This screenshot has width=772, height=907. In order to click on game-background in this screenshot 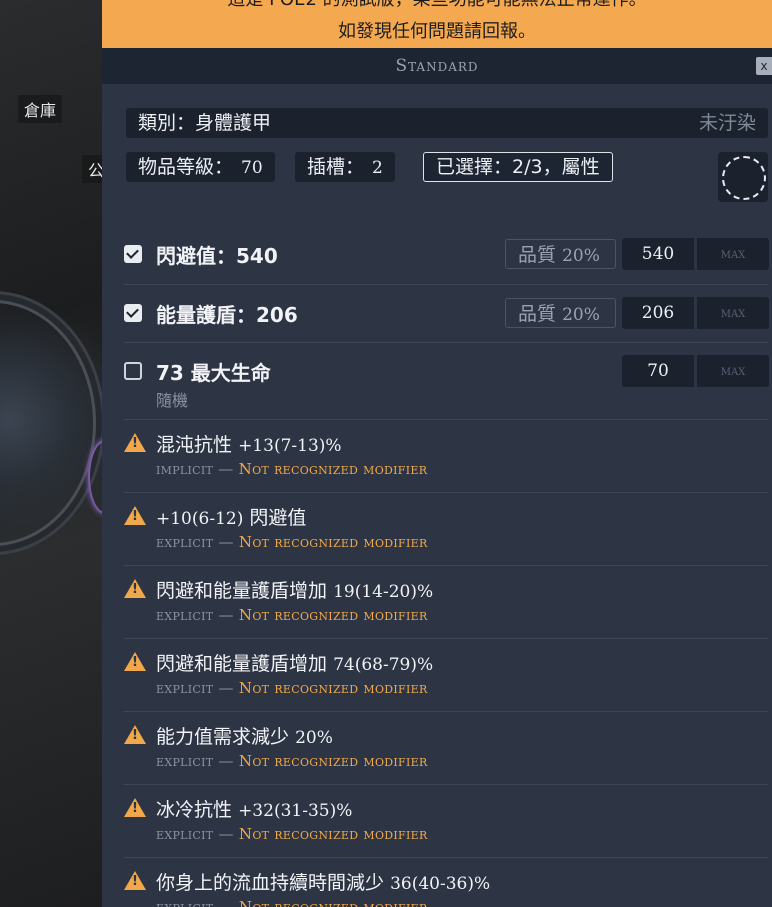, I will do `click(51, 453)`.